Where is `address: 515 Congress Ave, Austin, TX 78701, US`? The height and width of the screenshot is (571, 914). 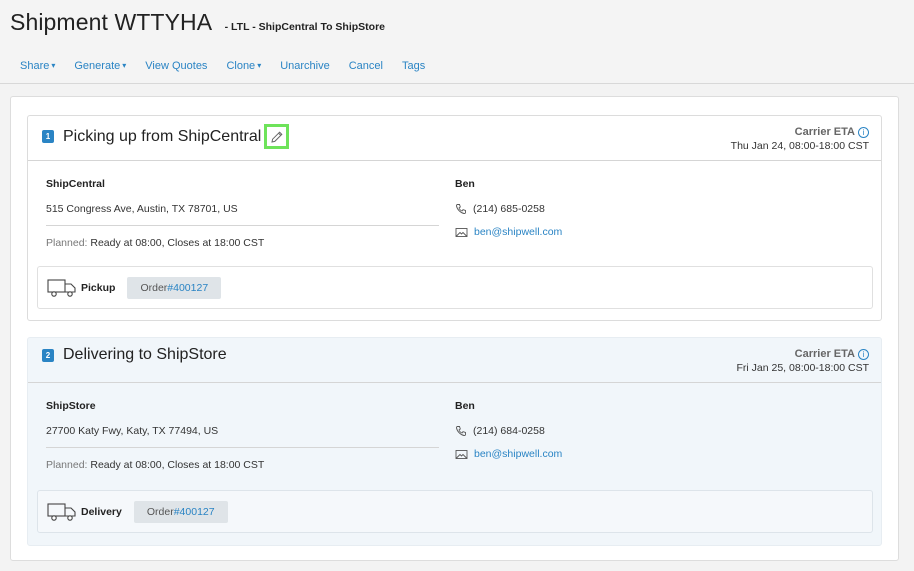 address: 515 Congress Ave, Austin, TX 78701, US is located at coordinates (142, 209).